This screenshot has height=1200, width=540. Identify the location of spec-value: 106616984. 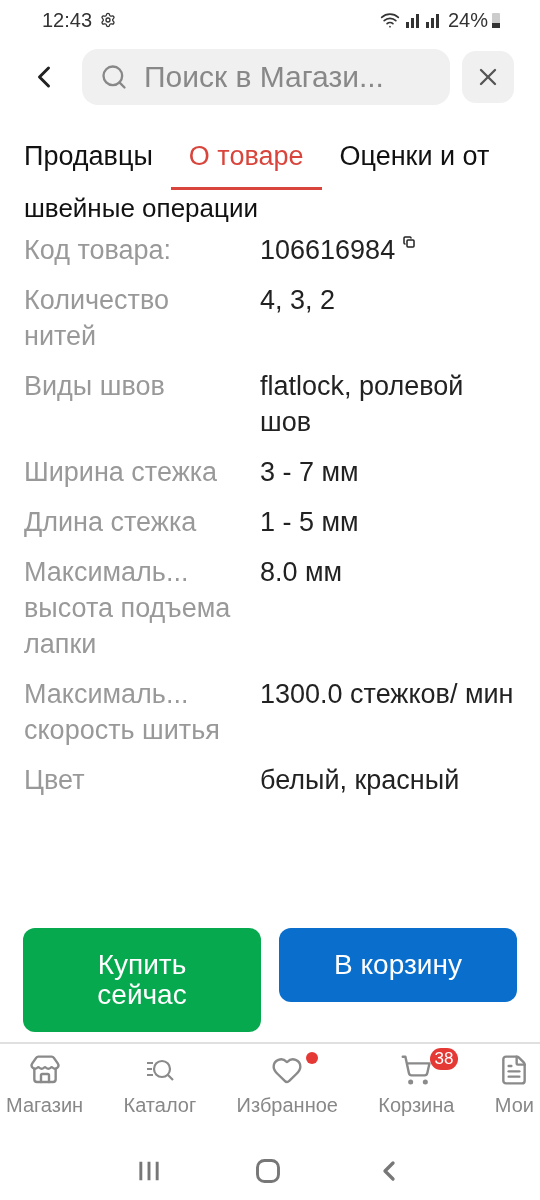
(328, 250).